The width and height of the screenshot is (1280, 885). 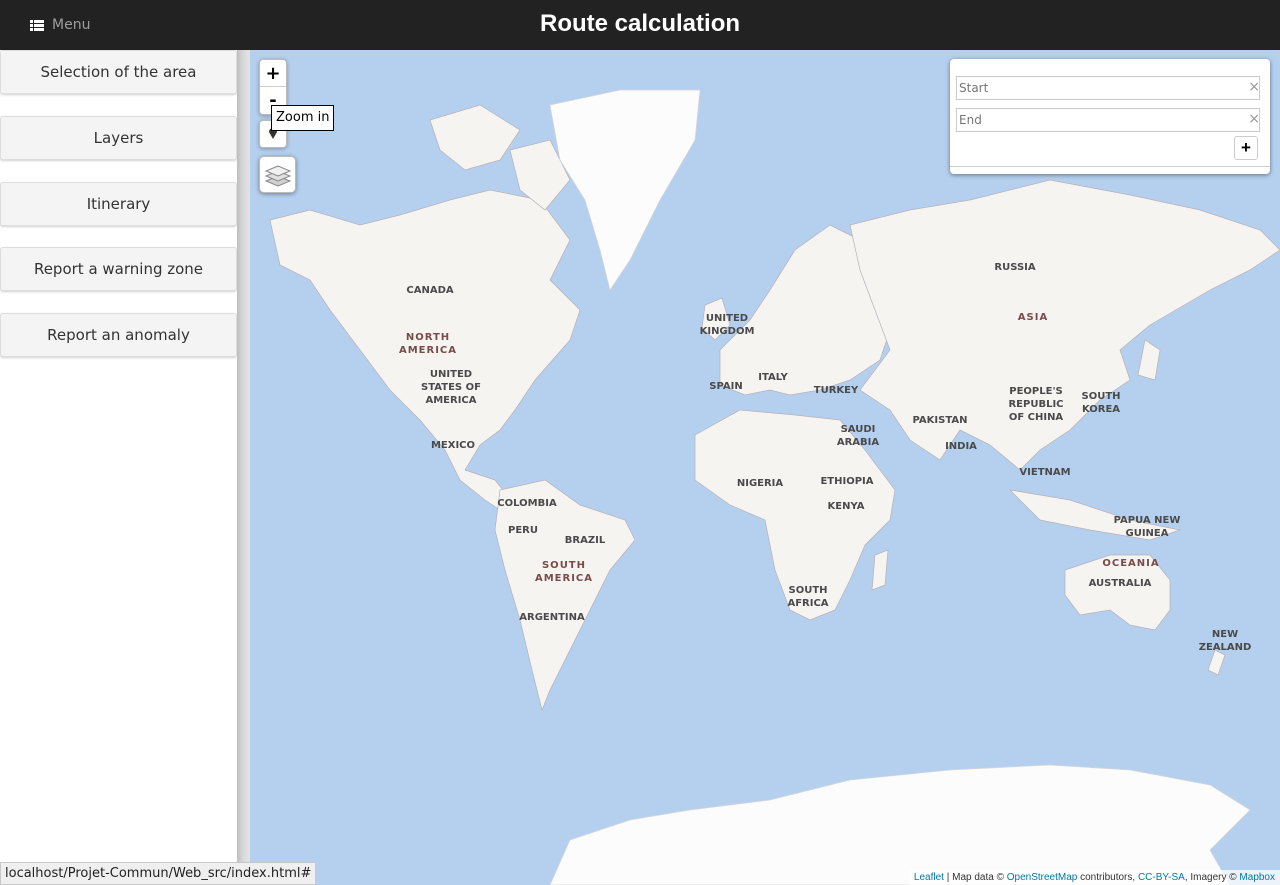 I want to click on map-label-uk: UNITED KINGDOM, so click(x=727, y=325).